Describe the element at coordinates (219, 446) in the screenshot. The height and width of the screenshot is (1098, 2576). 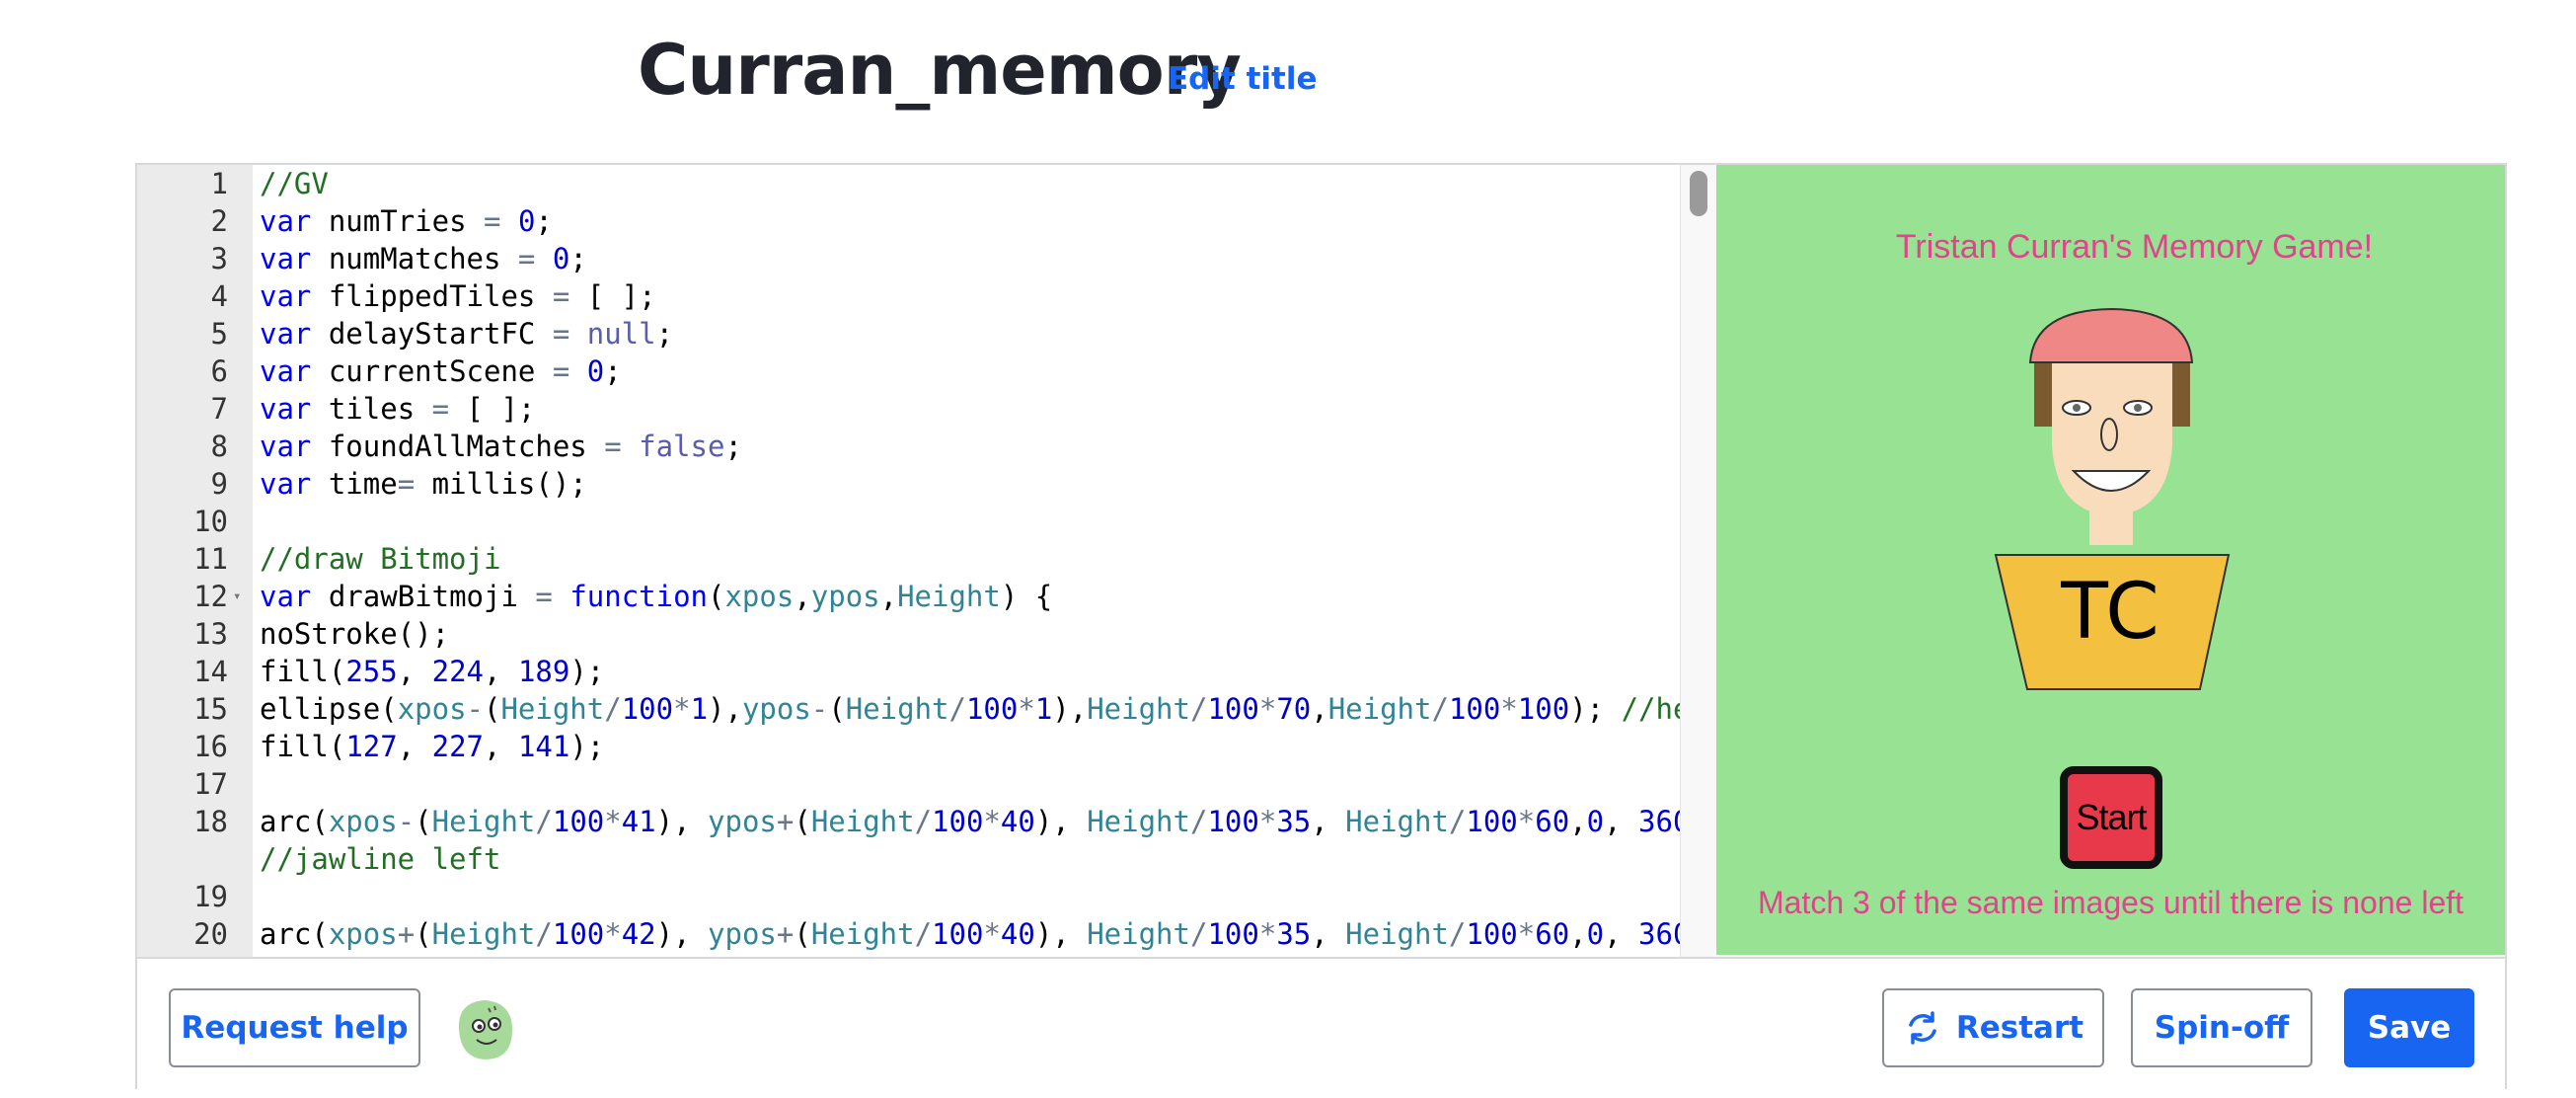
I see `line-number: 8` at that location.